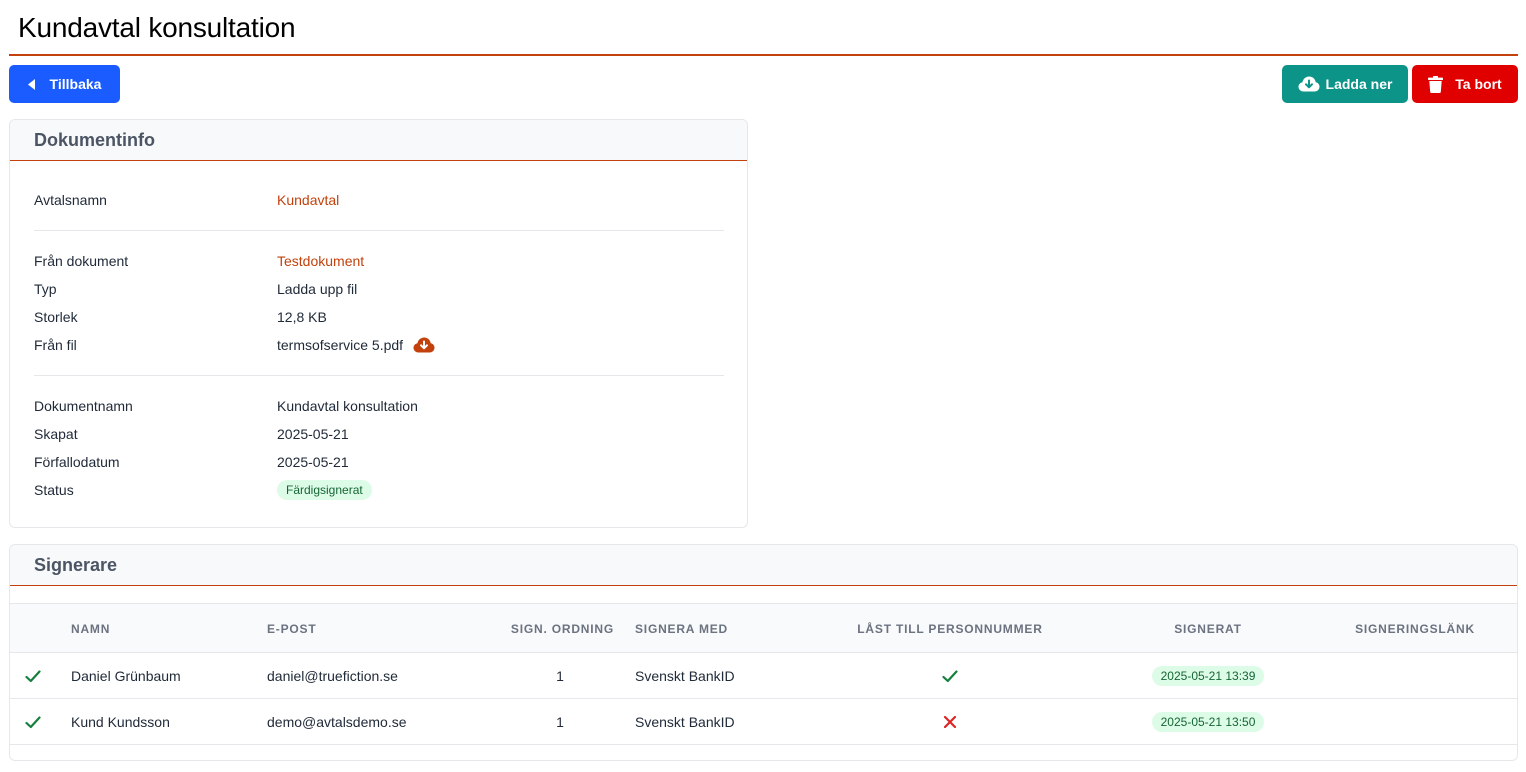 This screenshot has width=1526, height=772. What do you see at coordinates (313, 462) in the screenshot?
I see `due-date-value: 2025-05-21` at bounding box center [313, 462].